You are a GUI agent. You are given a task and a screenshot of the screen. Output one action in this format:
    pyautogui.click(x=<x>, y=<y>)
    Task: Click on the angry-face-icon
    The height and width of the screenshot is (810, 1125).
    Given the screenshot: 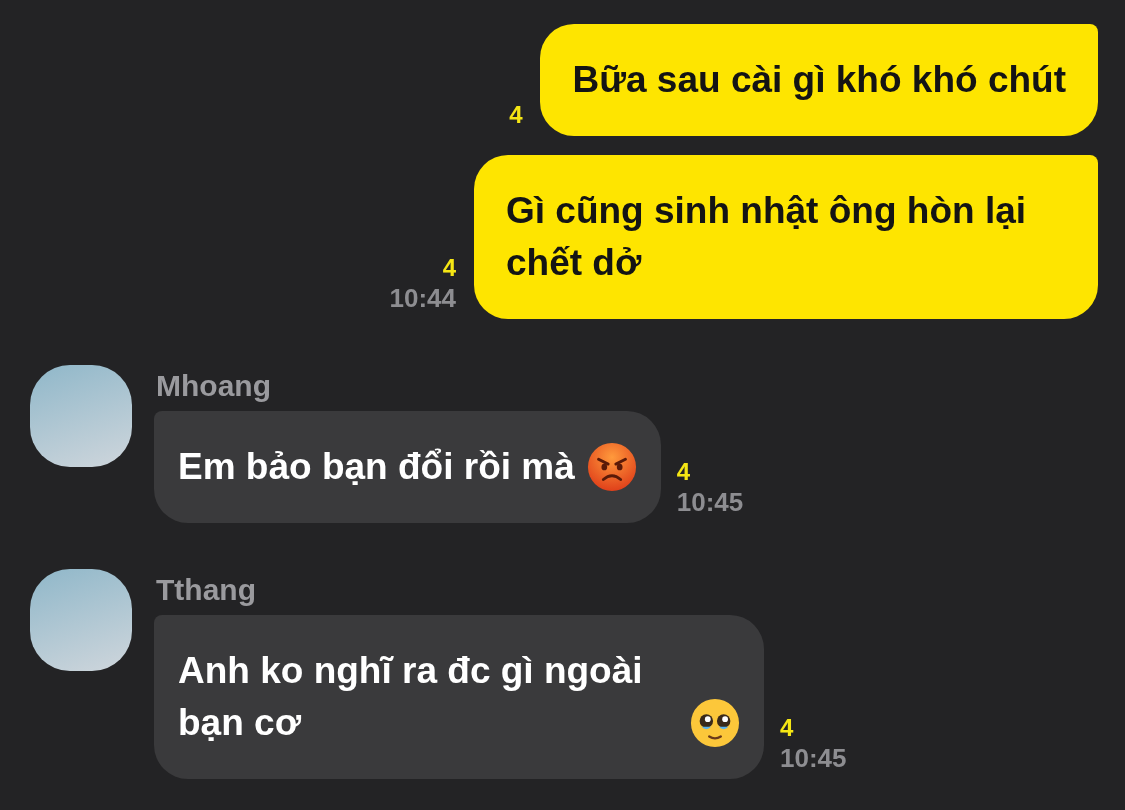 What is the action you would take?
    pyautogui.click(x=611, y=467)
    